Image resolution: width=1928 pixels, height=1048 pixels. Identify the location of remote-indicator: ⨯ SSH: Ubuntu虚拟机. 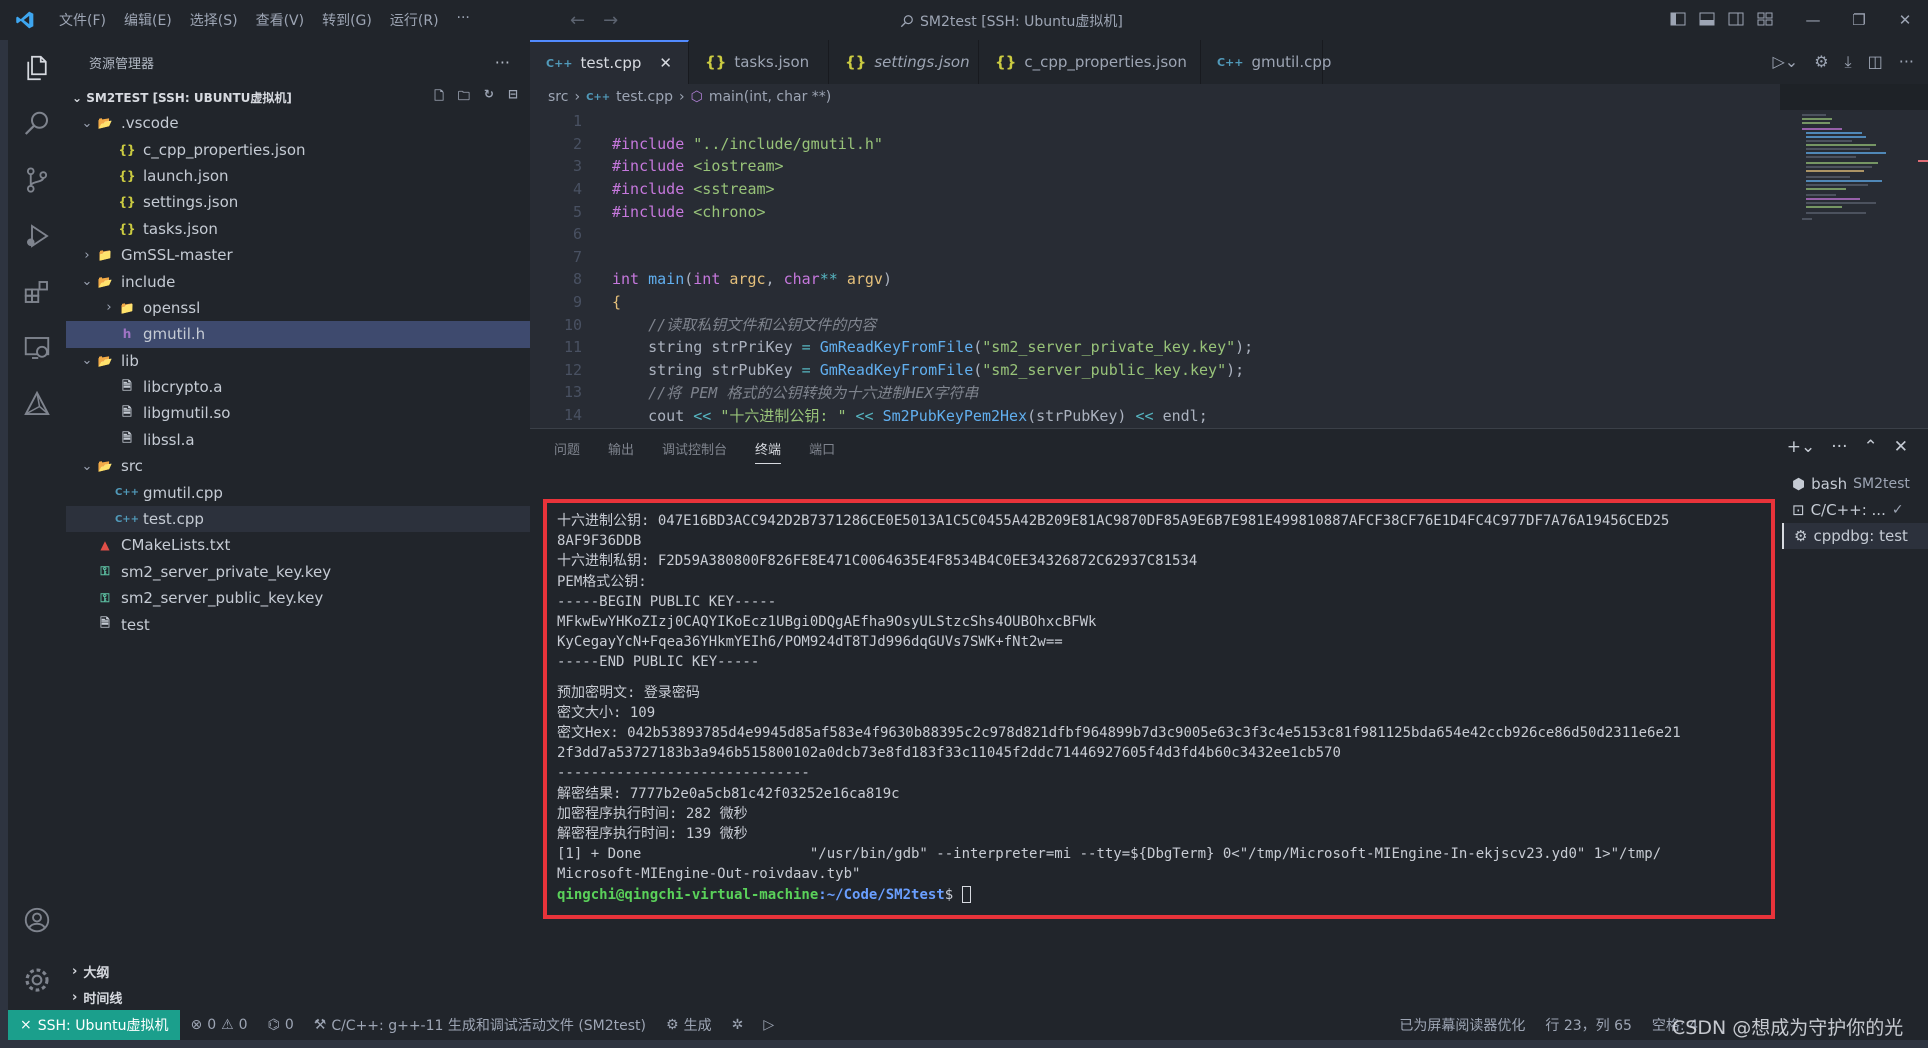
(94, 1025).